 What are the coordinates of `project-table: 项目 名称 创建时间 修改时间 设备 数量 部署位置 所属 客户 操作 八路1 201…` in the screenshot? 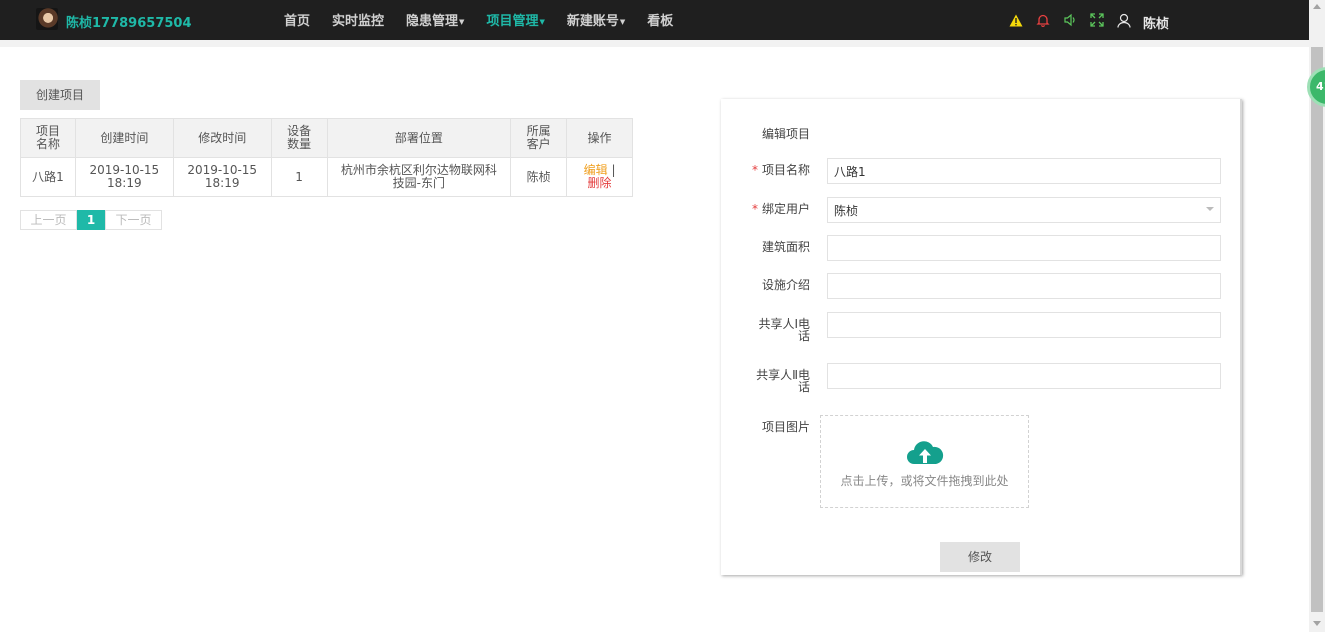 It's located at (326, 157).